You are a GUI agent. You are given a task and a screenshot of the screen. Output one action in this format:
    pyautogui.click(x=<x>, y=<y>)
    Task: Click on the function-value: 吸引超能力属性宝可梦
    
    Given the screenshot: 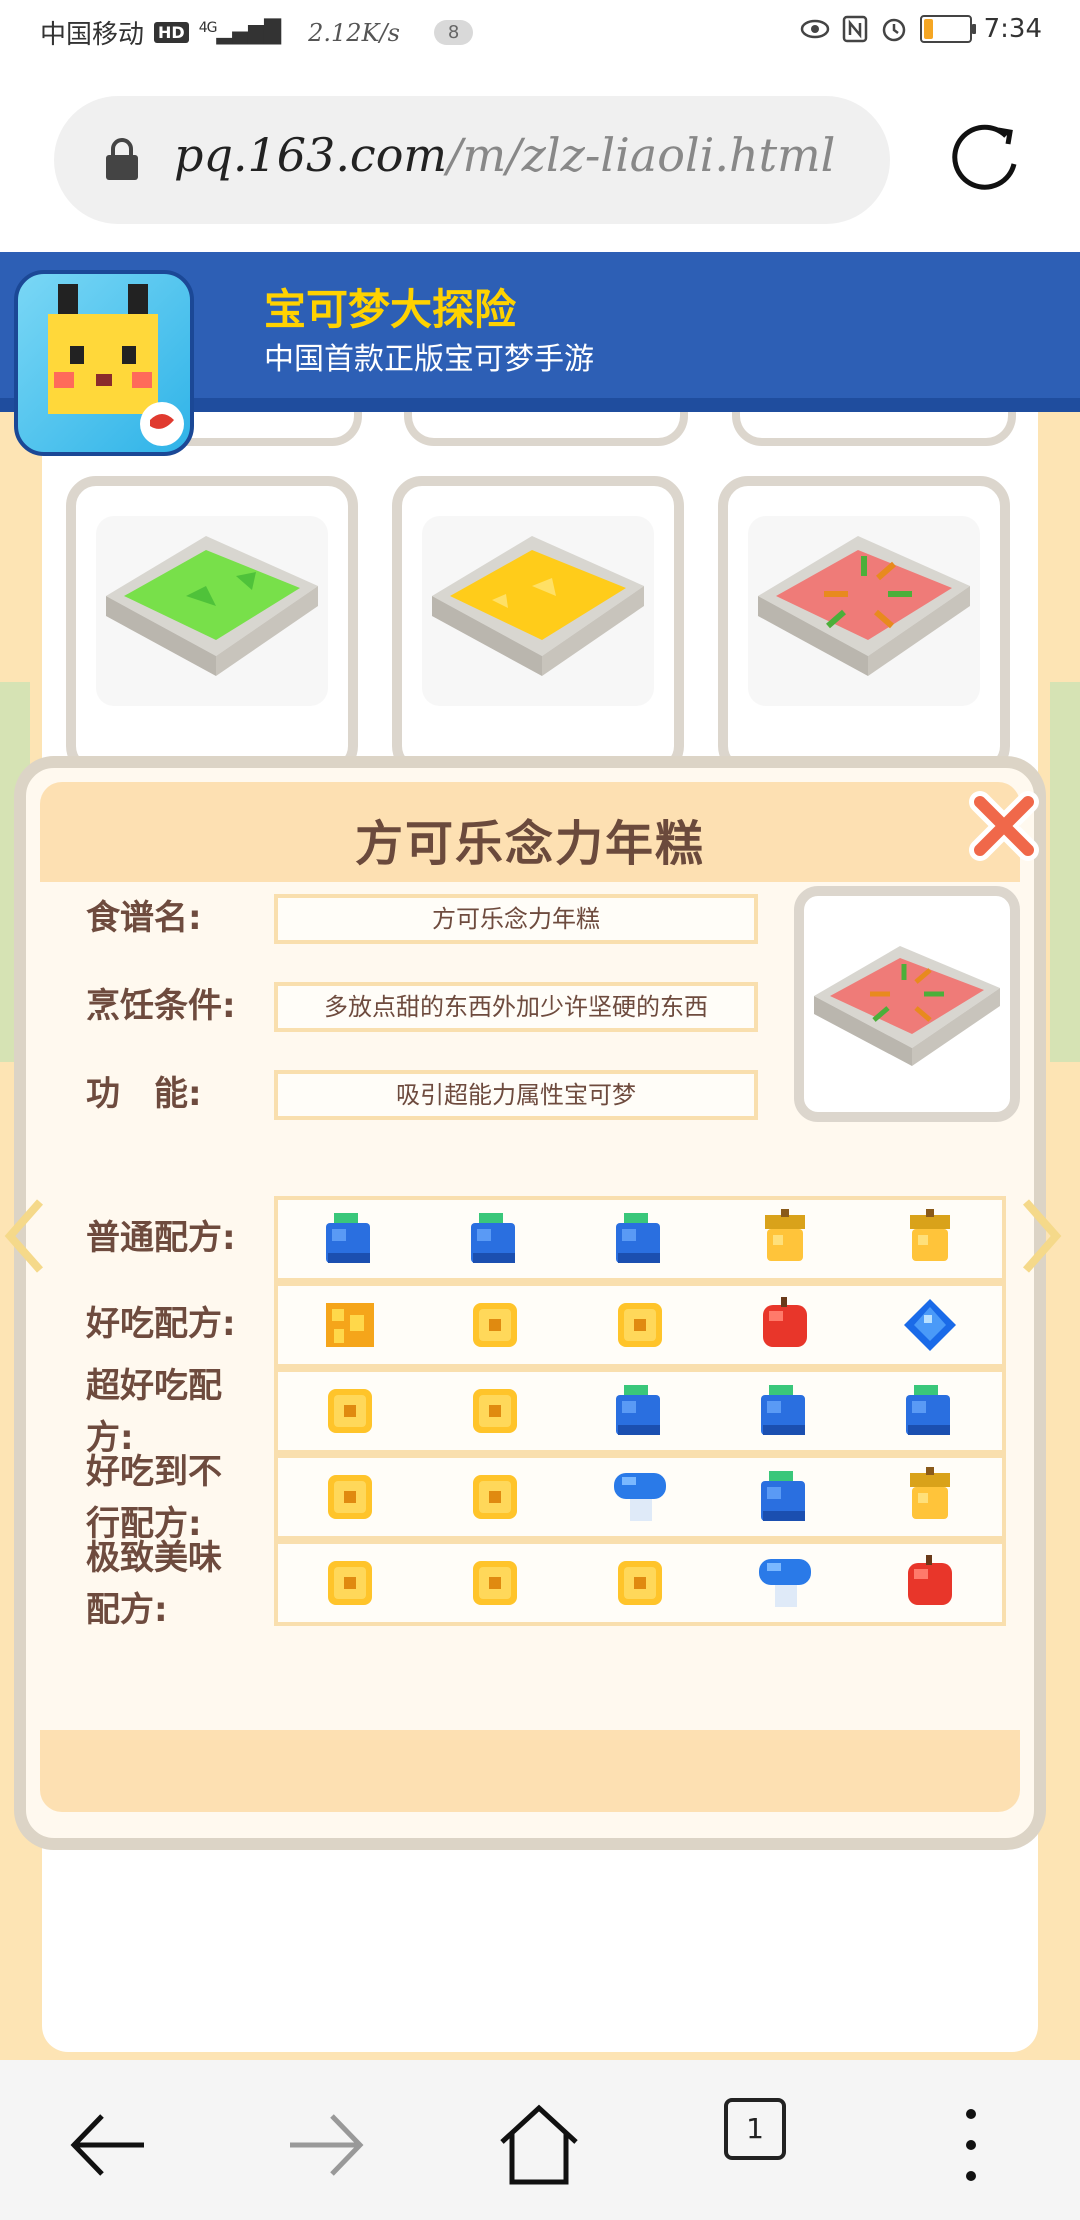 What is the action you would take?
    pyautogui.click(x=516, y=1095)
    